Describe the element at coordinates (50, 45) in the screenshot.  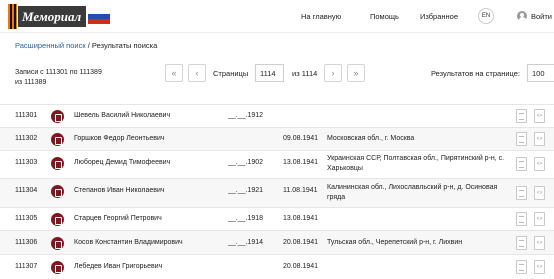
I see `breadcrumb-advanced-search-link: Расширенный поиск` at that location.